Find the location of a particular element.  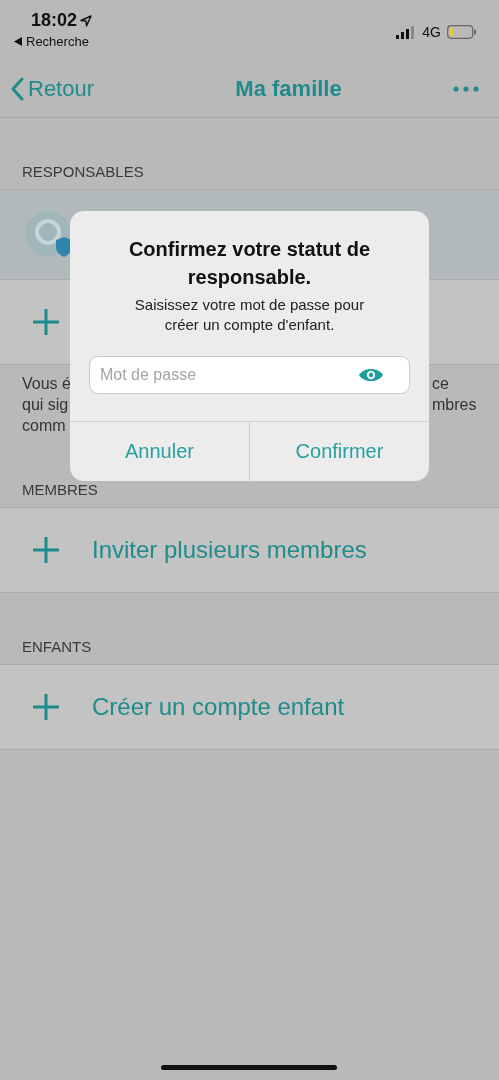

back-triangle-icon is located at coordinates (18, 41).